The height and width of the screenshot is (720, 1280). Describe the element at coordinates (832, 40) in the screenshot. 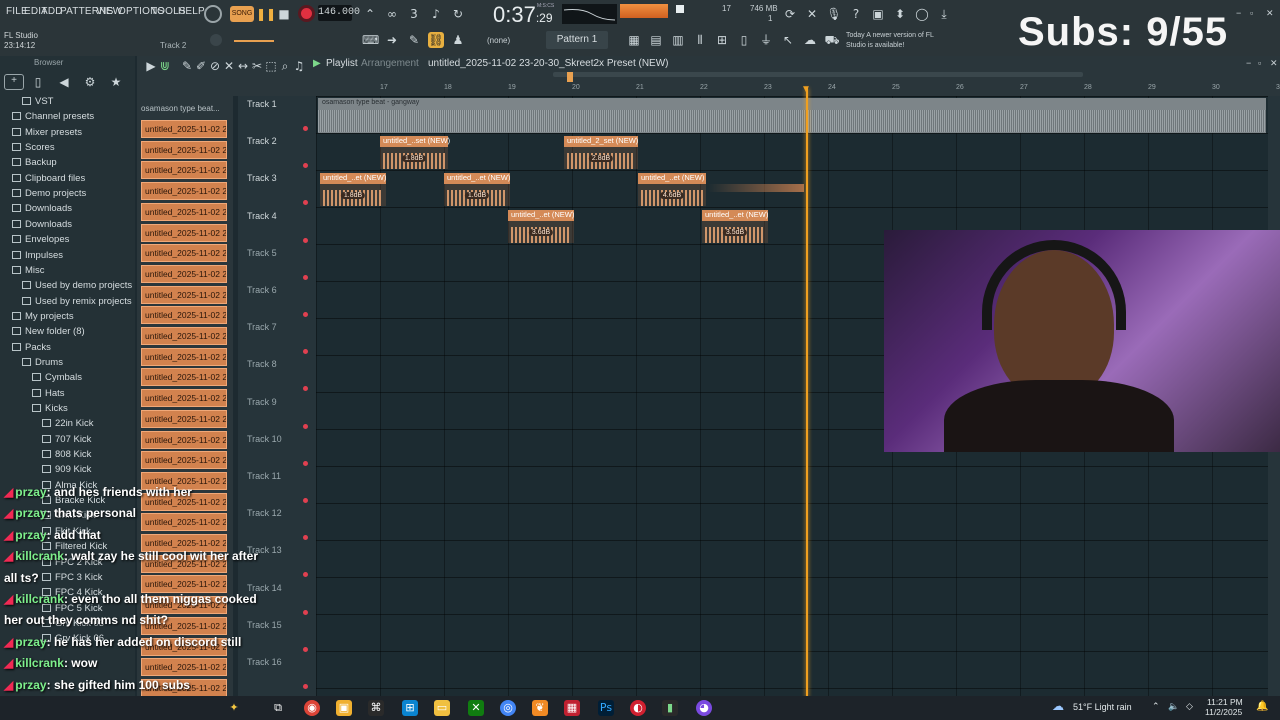

I see `cart-icon: ⛟` at that location.